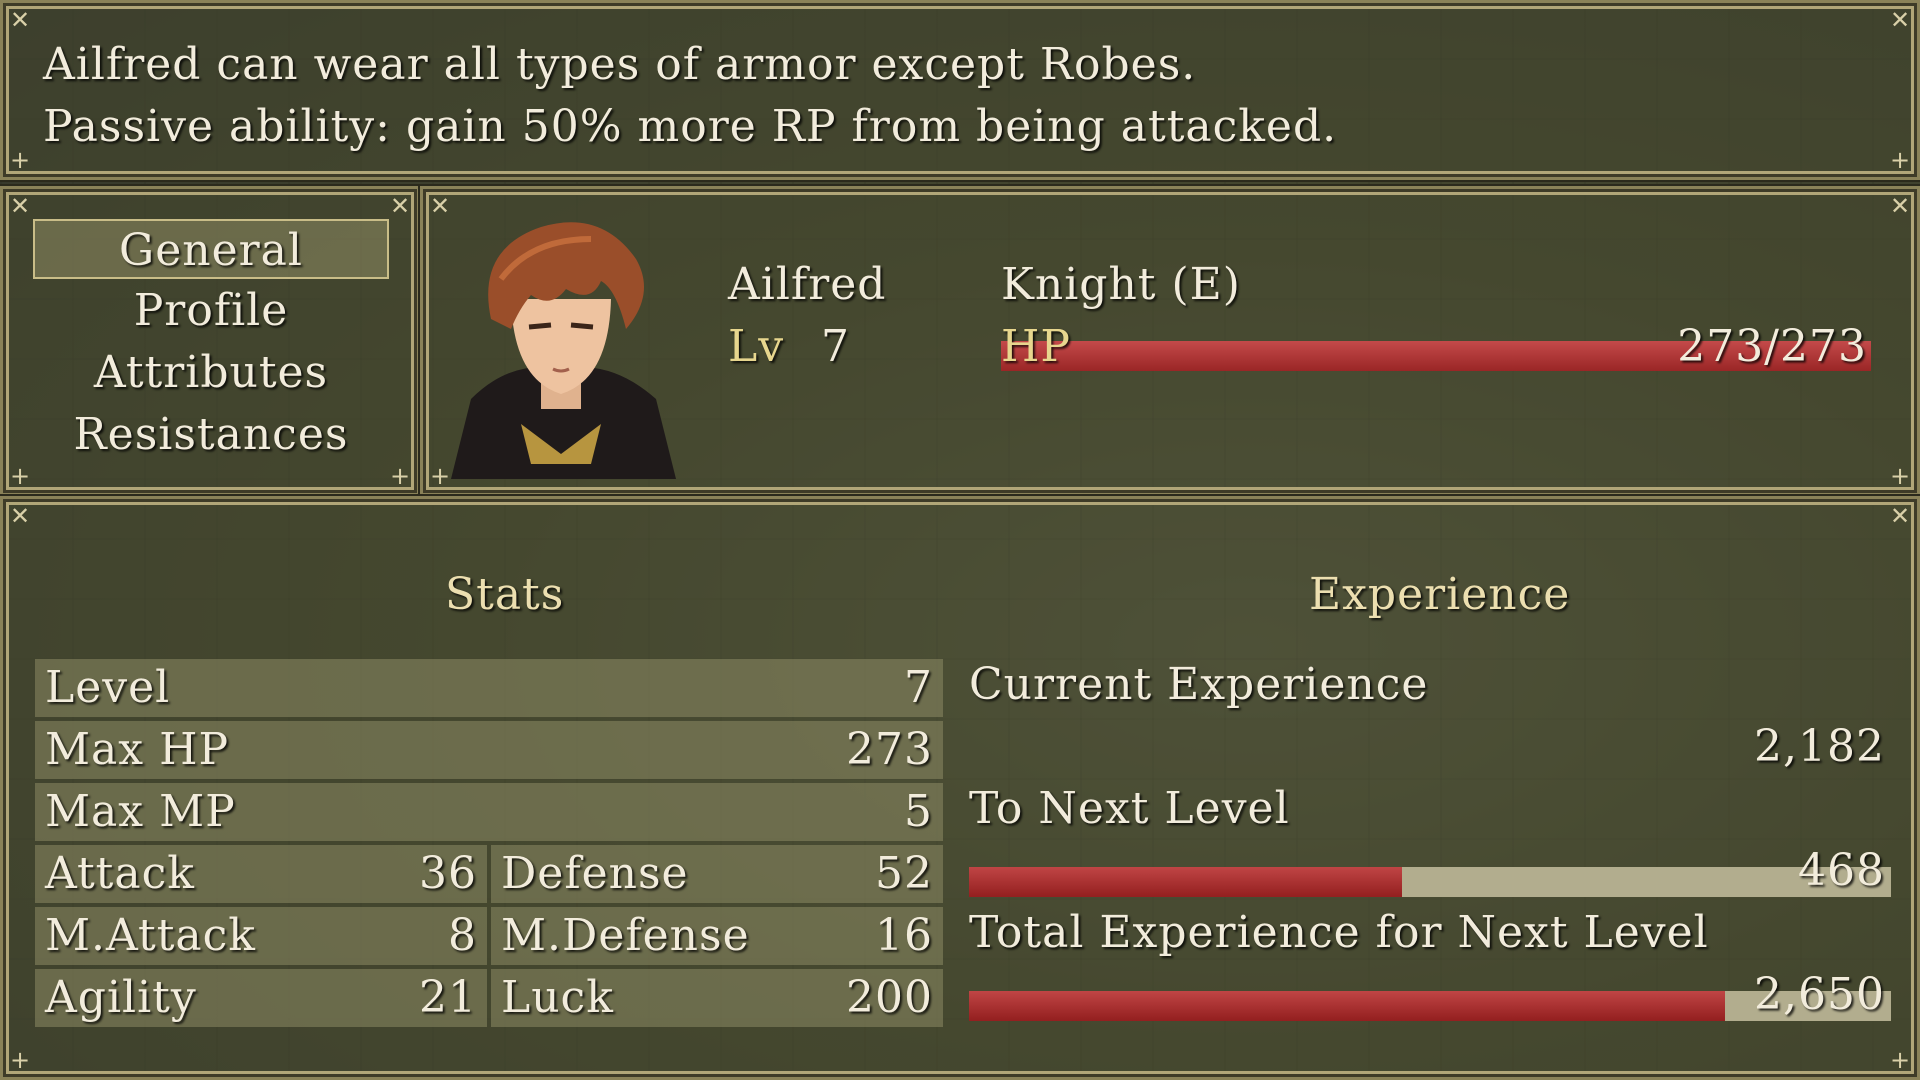 The width and height of the screenshot is (1920, 1080). Describe the element at coordinates (889, 997) in the screenshot. I see `stat-value: 200` at that location.